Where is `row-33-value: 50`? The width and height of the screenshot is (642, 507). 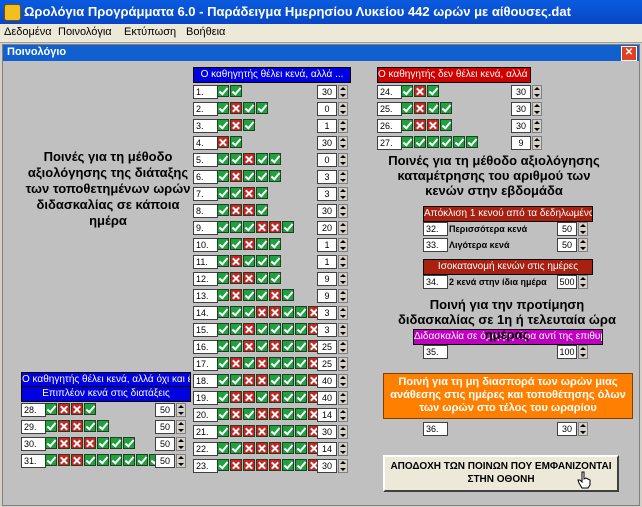 row-33-value: 50 is located at coordinates (567, 245).